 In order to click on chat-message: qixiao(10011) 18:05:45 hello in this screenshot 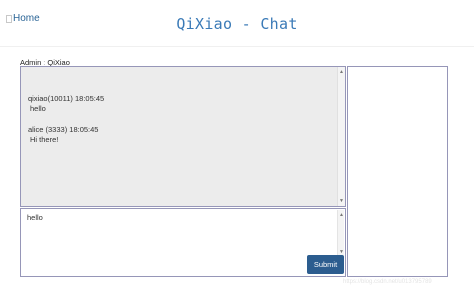, I will do `click(66, 104)`.